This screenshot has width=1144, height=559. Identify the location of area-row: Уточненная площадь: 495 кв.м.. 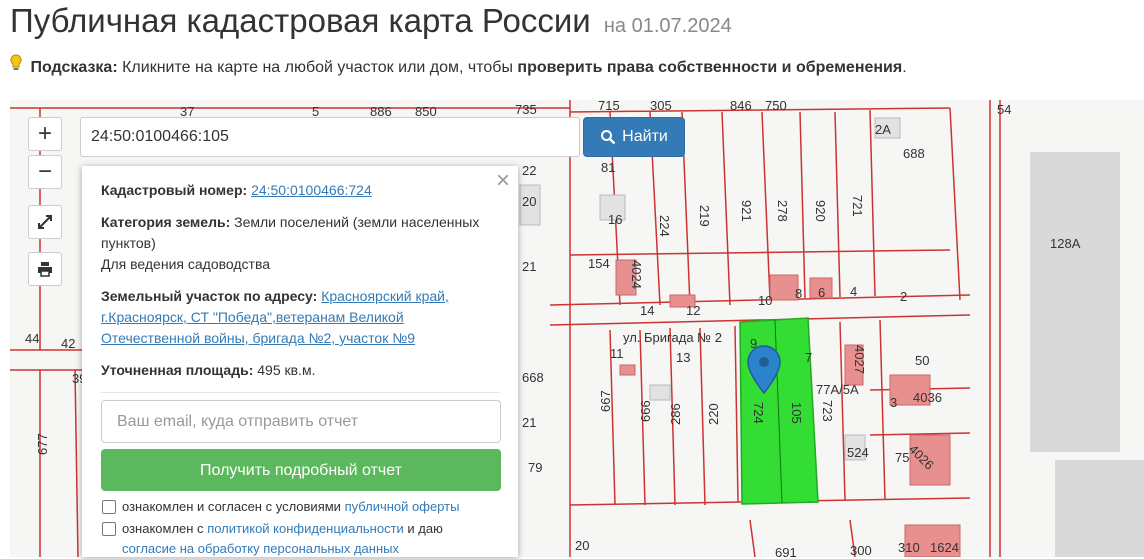
(300, 370).